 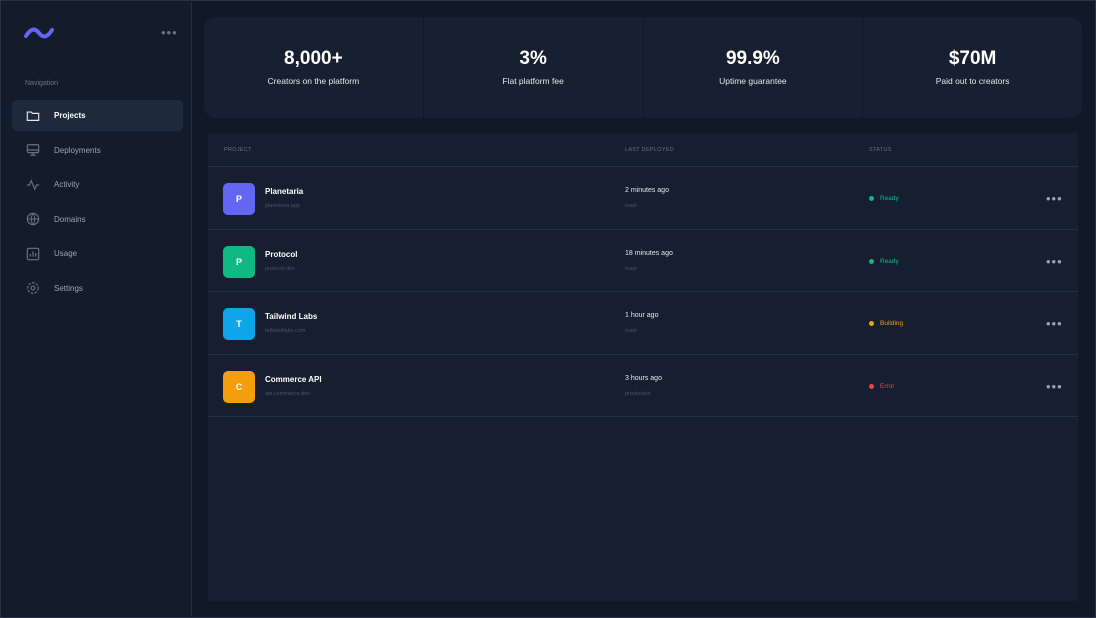 What do you see at coordinates (97, 288) in the screenshot?
I see `sidebar-item-settings: Settings` at bounding box center [97, 288].